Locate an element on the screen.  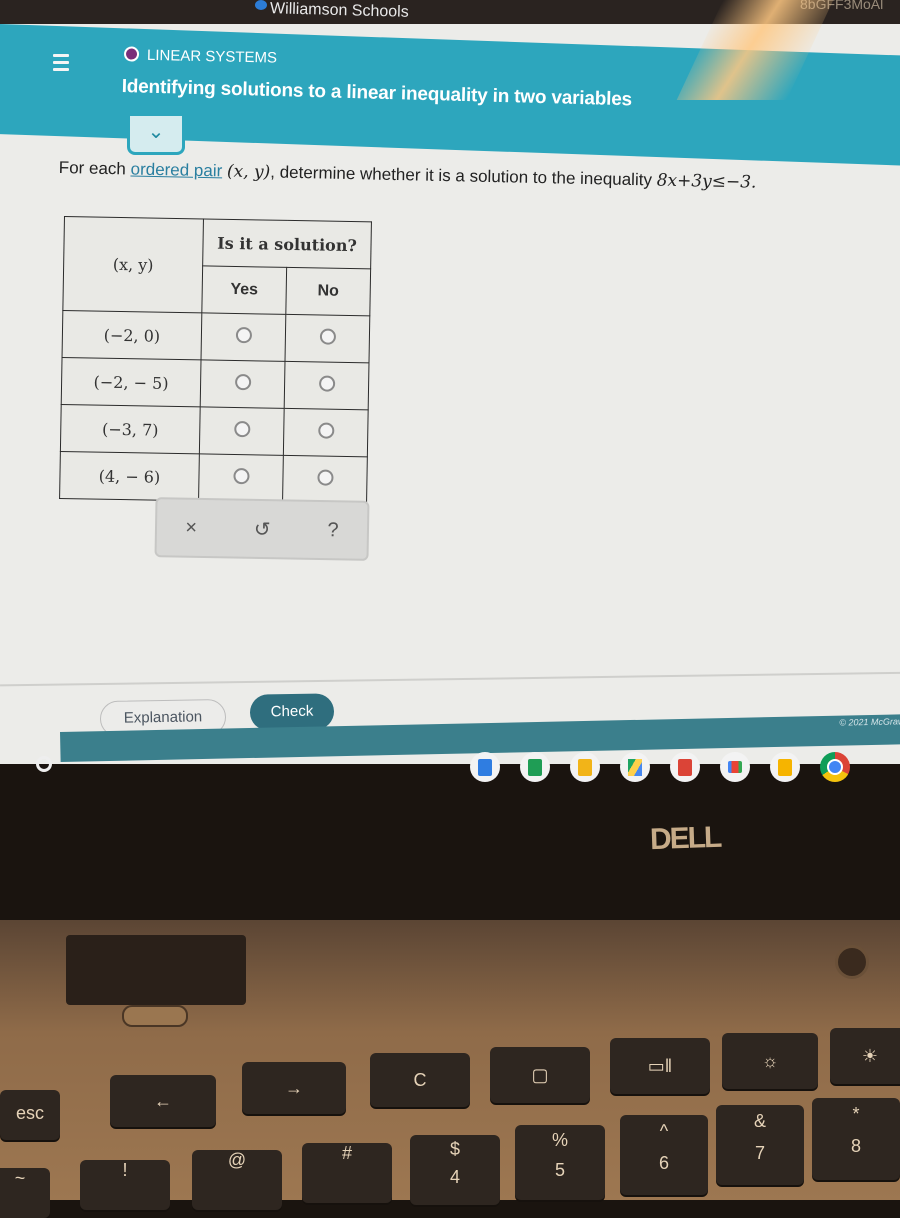
dell-logo: DELL is located at coordinates (685, 838).